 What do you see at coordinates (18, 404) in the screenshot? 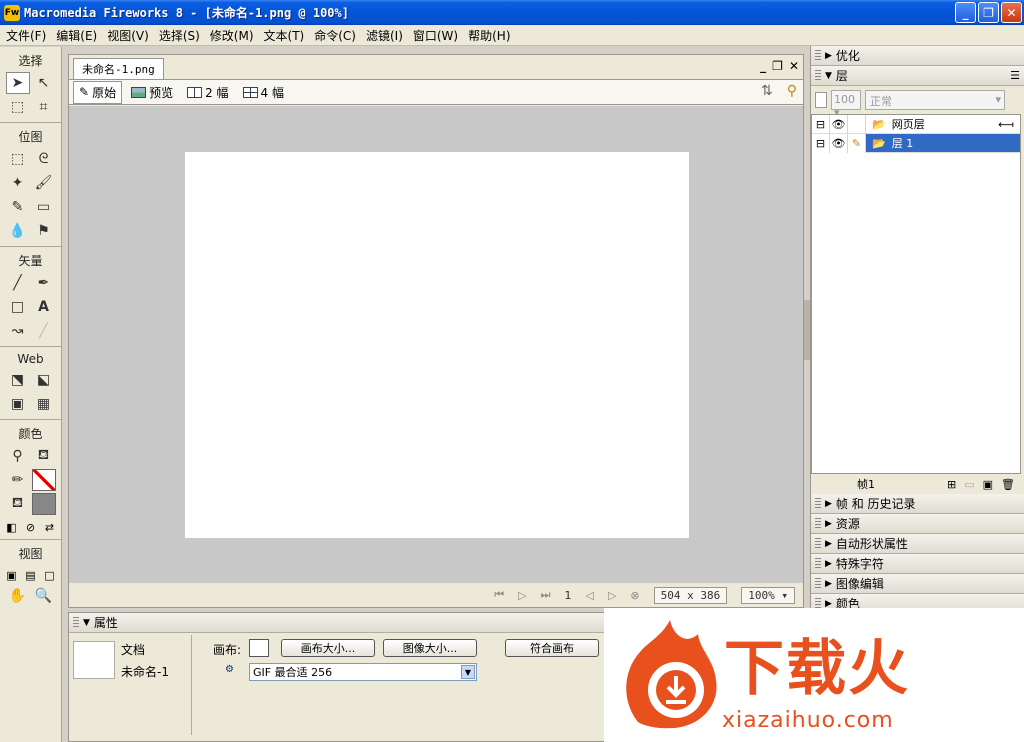
I see `hide-slices-icon: ▣` at bounding box center [18, 404].